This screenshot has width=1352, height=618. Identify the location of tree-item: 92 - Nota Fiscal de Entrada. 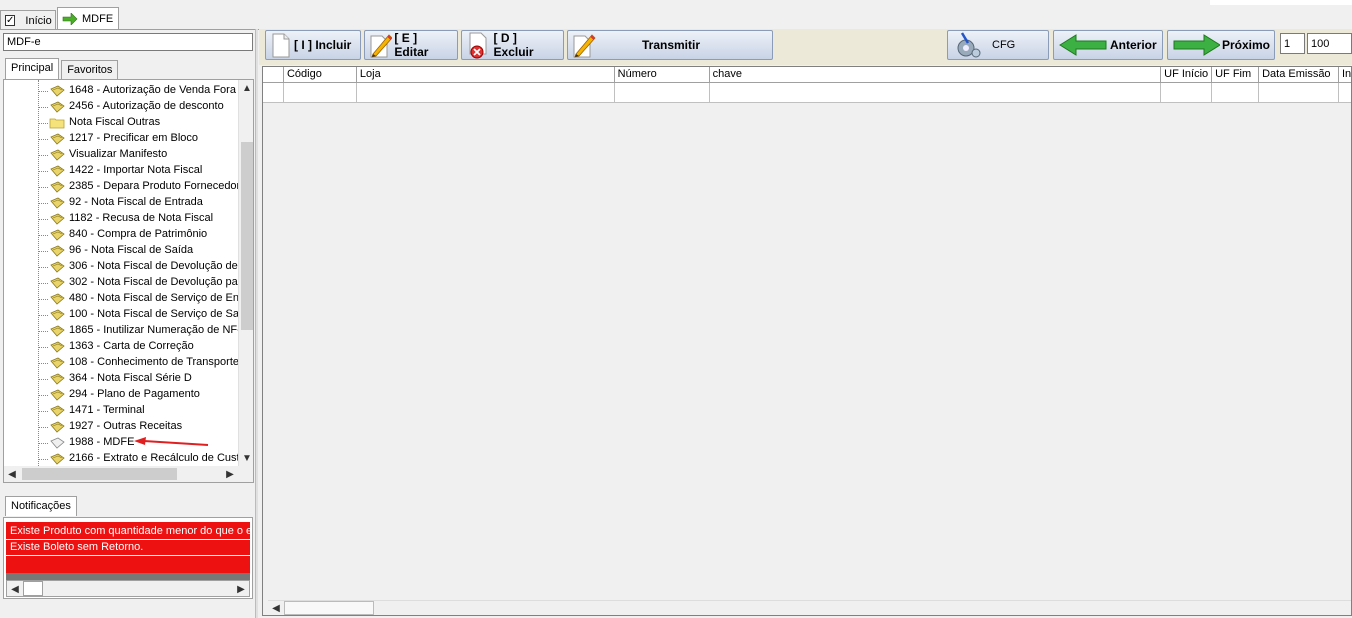
(121, 203).